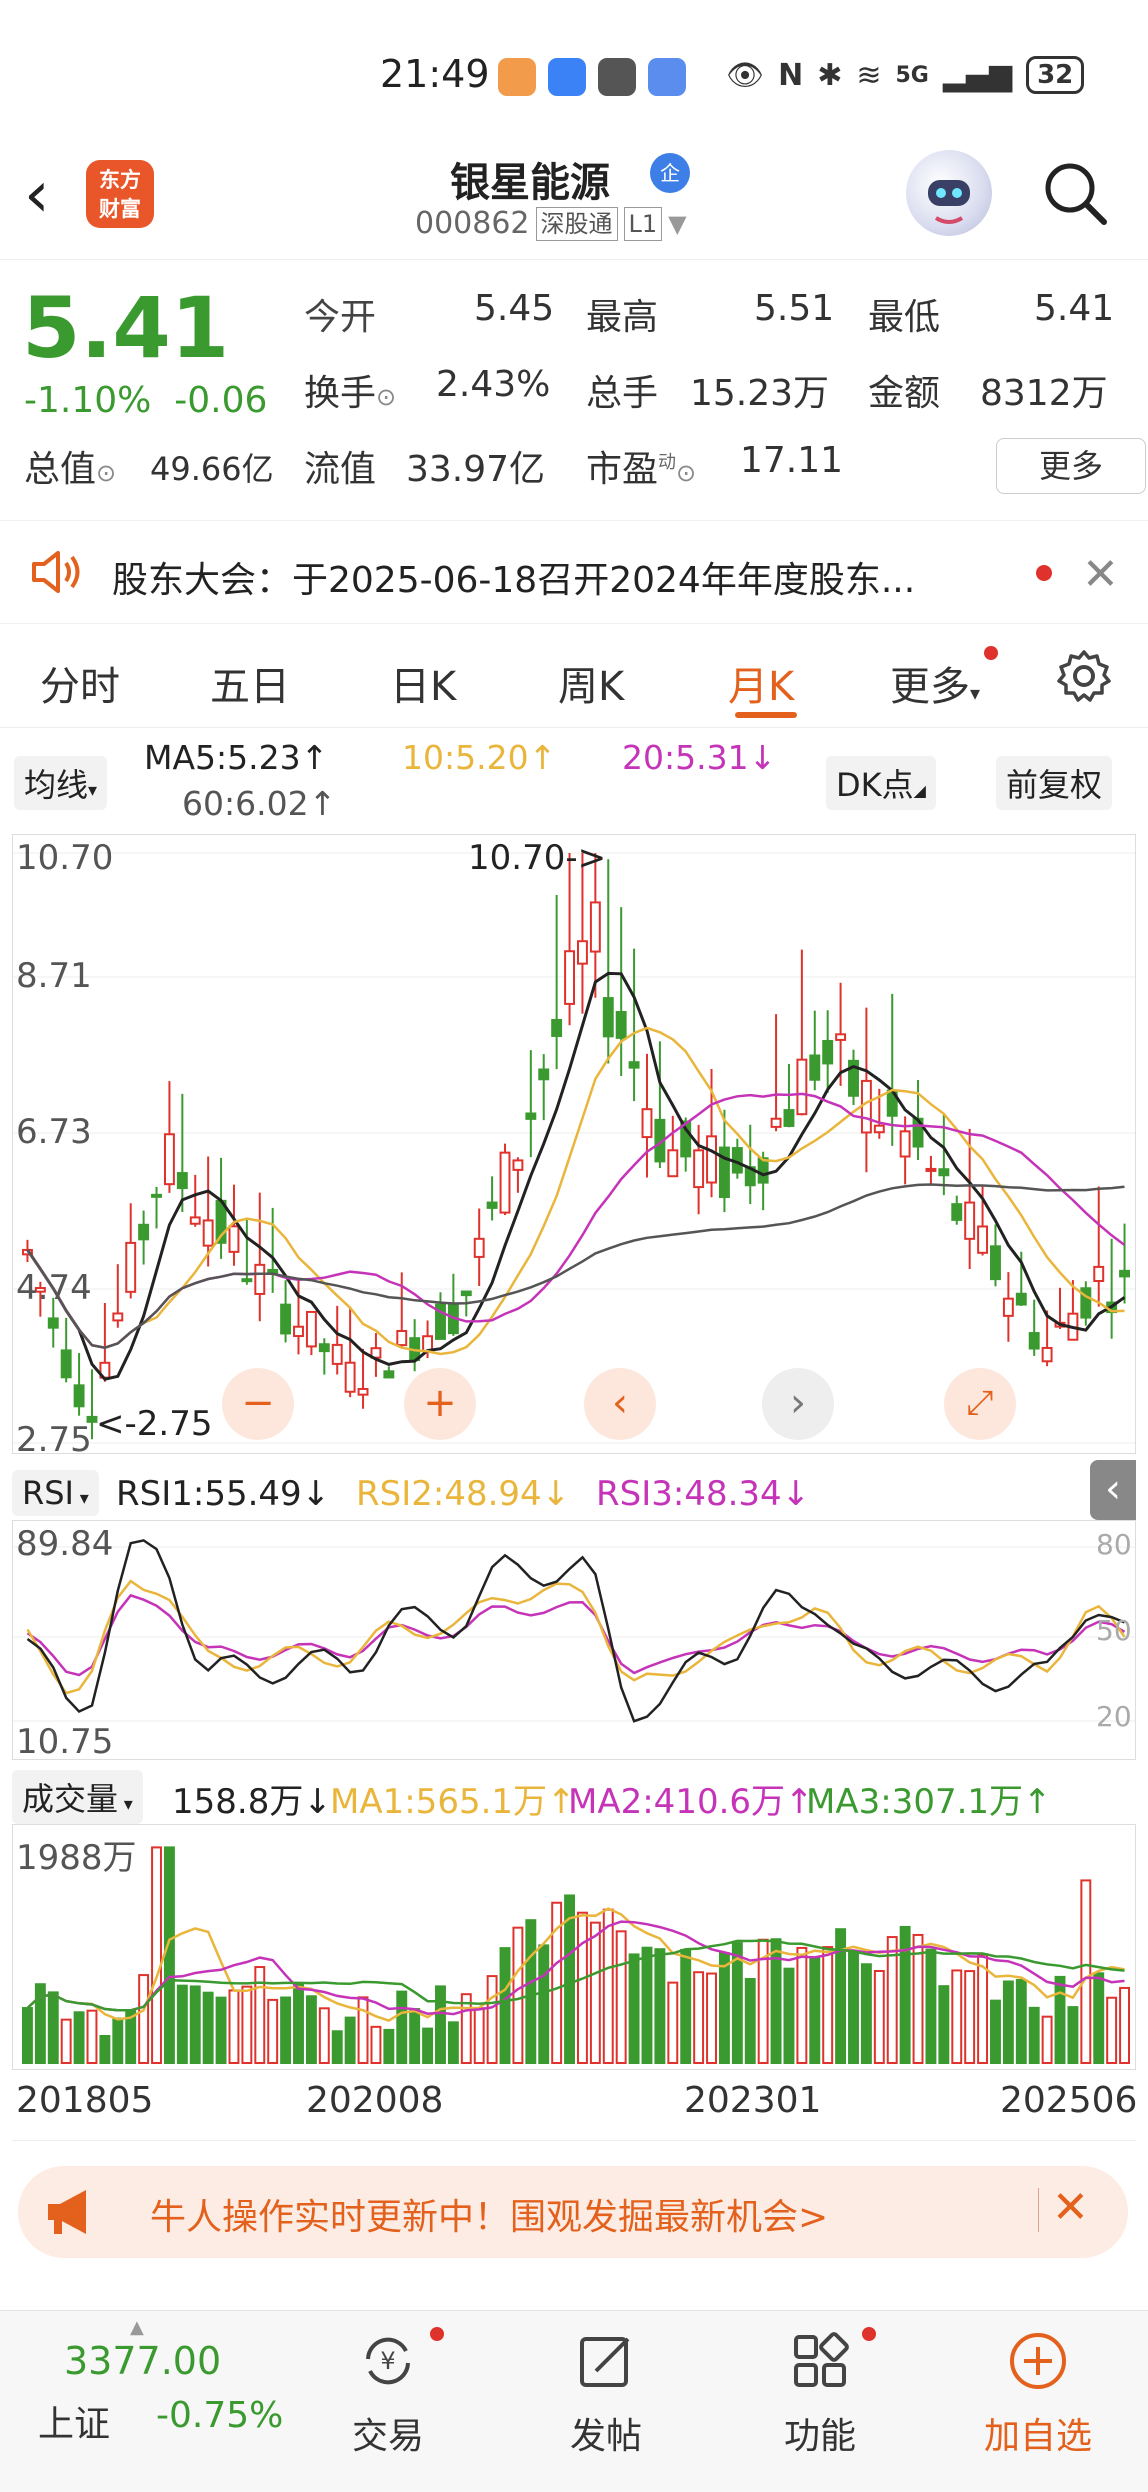 This screenshot has width=1148, height=2492. I want to click on unread-dot, so click(1044, 573).